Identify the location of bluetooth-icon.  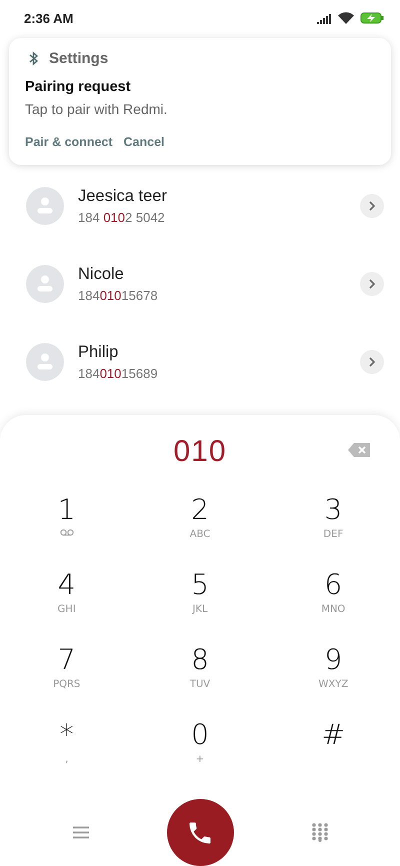
(34, 58).